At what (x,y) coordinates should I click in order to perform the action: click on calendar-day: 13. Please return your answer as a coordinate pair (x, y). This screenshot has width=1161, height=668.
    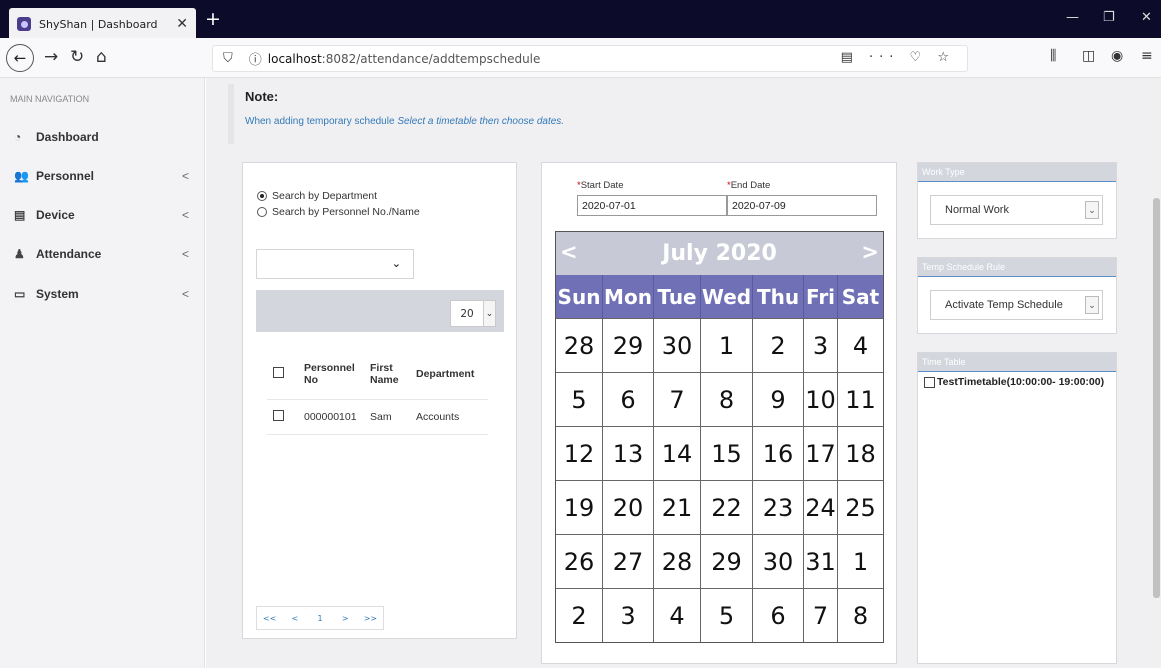
    Looking at the image, I should click on (628, 453).